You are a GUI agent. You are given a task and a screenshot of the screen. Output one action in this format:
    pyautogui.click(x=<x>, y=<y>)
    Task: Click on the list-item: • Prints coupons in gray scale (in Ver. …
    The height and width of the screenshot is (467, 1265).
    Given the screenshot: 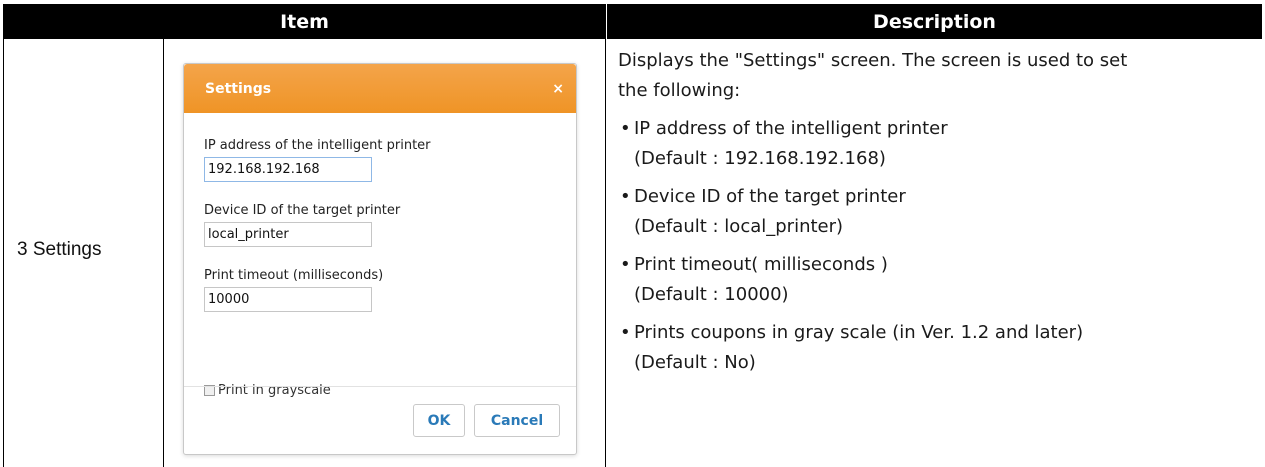 What is the action you would take?
    pyautogui.click(x=933, y=348)
    